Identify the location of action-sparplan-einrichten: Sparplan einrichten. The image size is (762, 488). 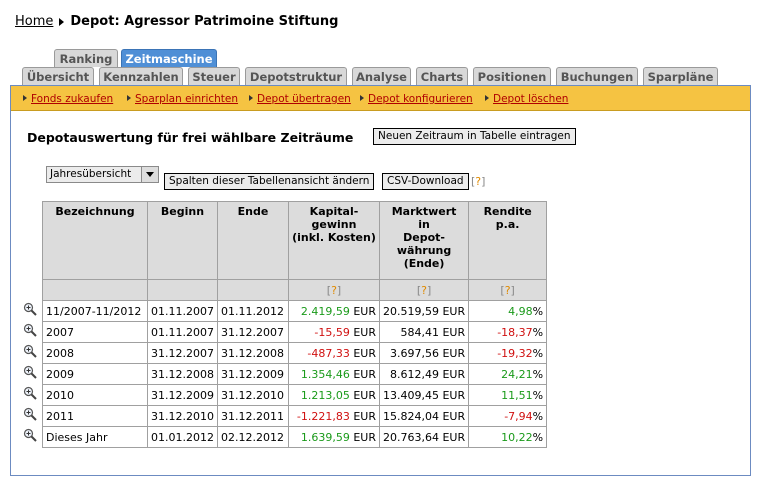
(182, 99).